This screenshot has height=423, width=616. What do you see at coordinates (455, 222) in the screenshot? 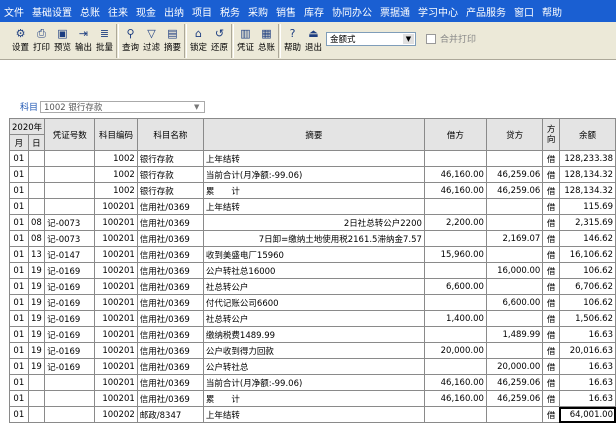
I see `cell-debit: 2,200.00` at bounding box center [455, 222].